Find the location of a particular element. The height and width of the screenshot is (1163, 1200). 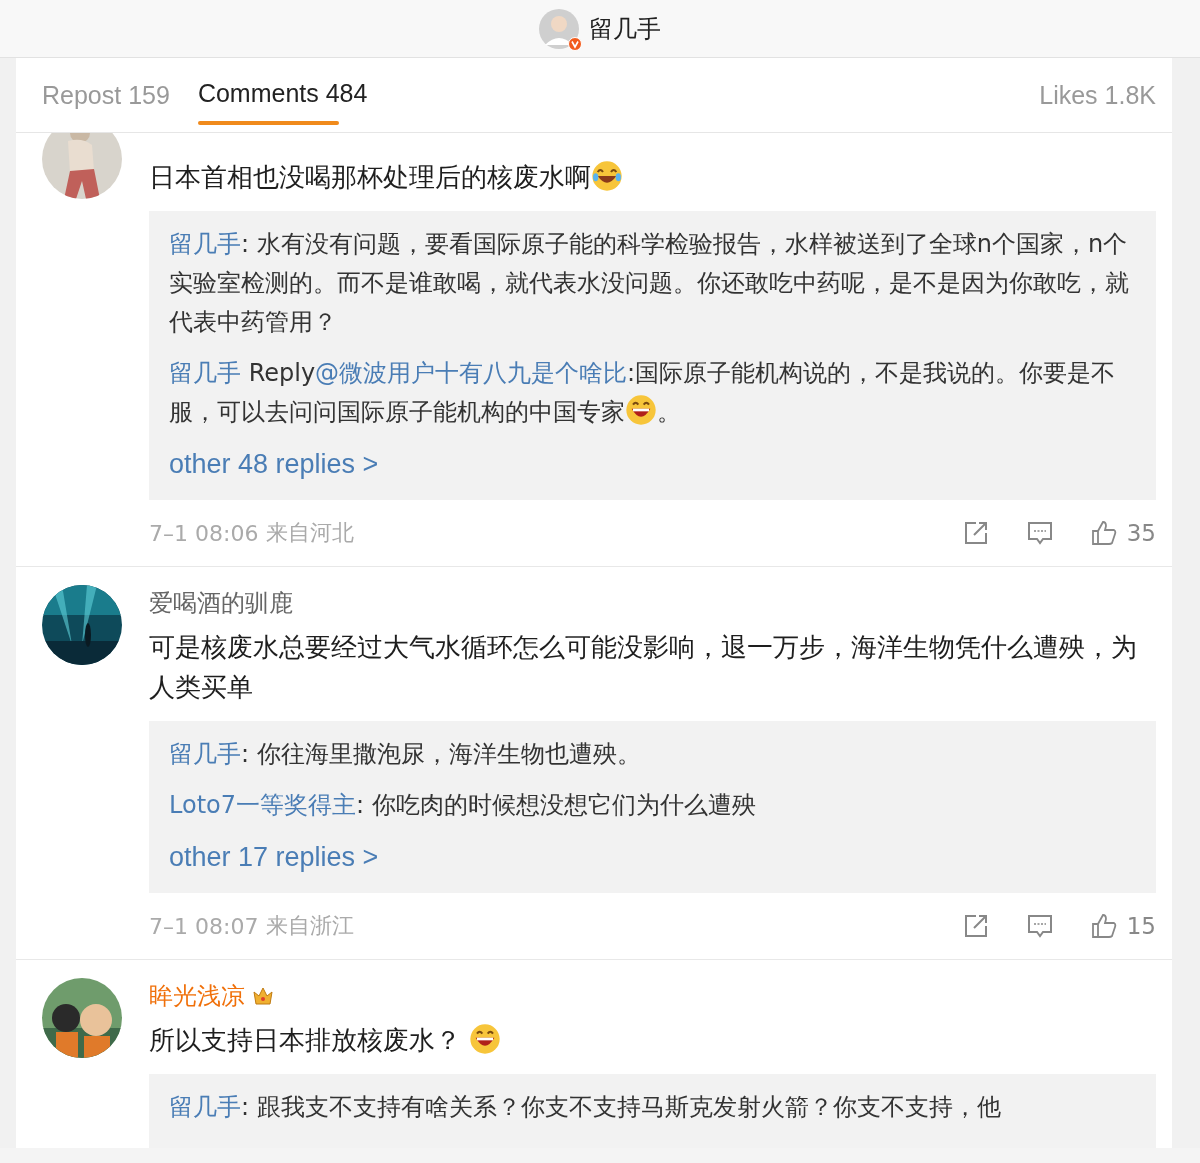

tab: Repost 159 is located at coordinates (106, 95).